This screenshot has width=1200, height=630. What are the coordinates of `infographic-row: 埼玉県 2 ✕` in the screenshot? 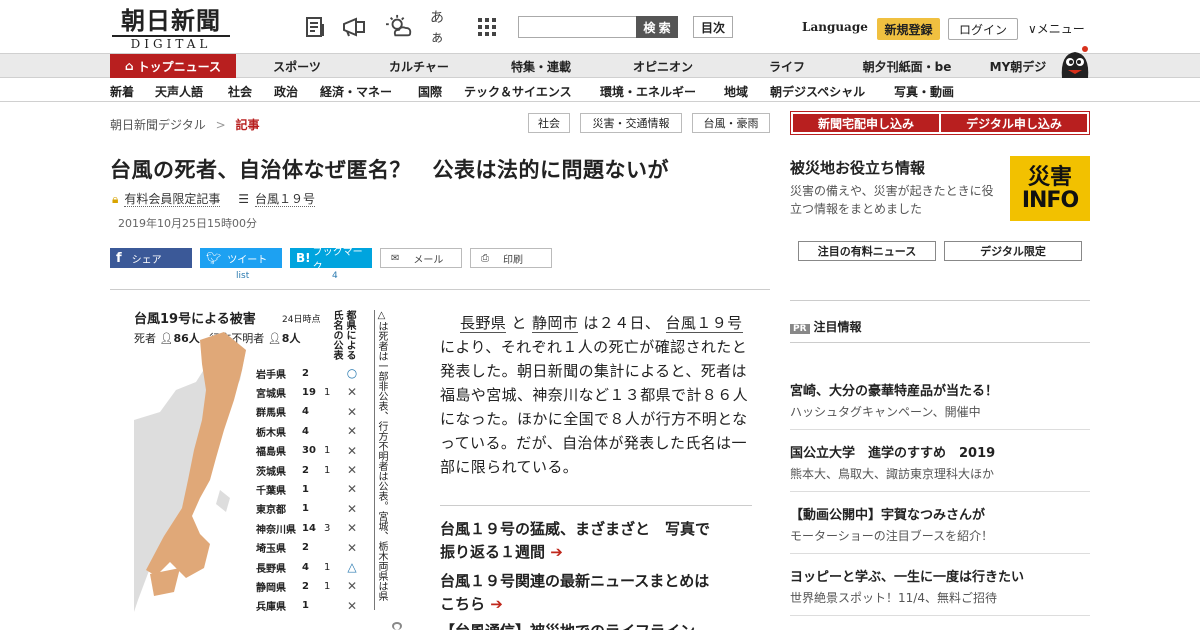 It's located at (316, 548).